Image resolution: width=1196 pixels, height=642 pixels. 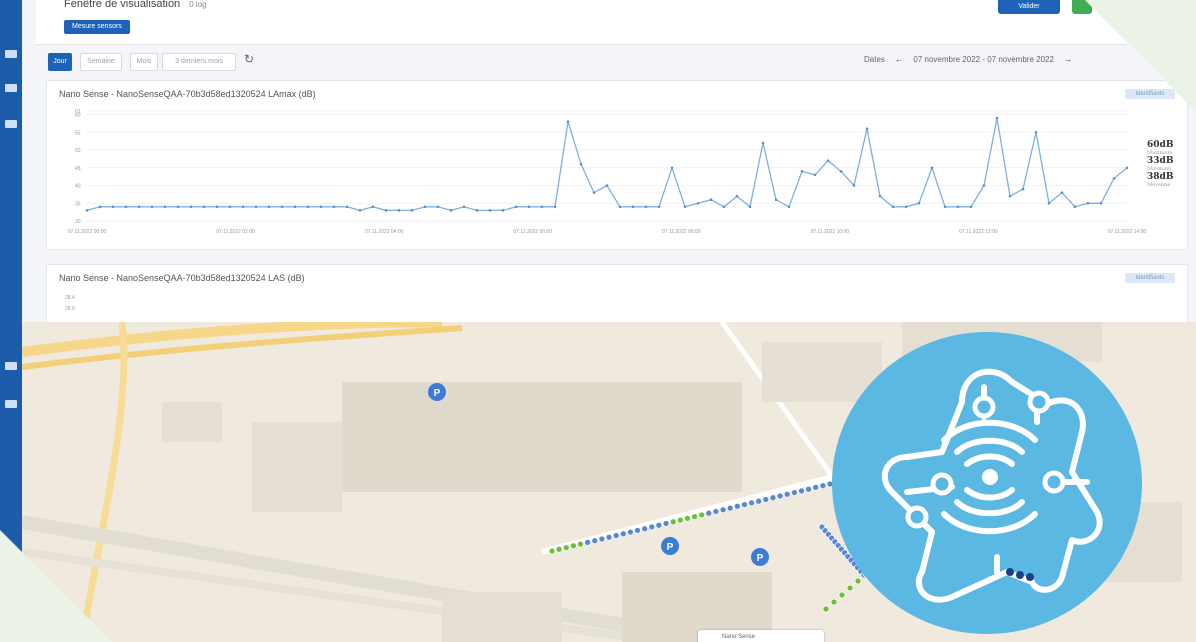 I want to click on segment-three-months: 3 derniers mois, so click(x=199, y=62).